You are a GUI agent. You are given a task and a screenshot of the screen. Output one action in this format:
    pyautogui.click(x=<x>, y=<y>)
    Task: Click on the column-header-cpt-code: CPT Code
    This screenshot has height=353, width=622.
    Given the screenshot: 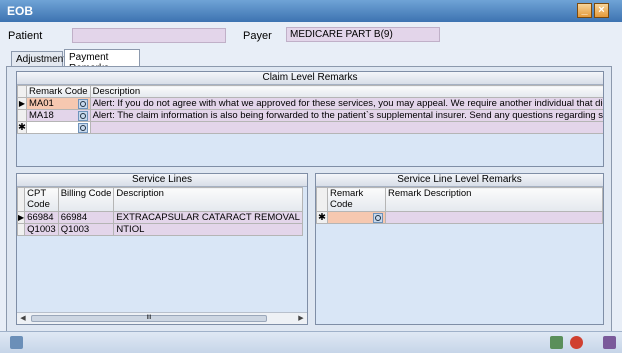 What is the action you would take?
    pyautogui.click(x=41, y=199)
    